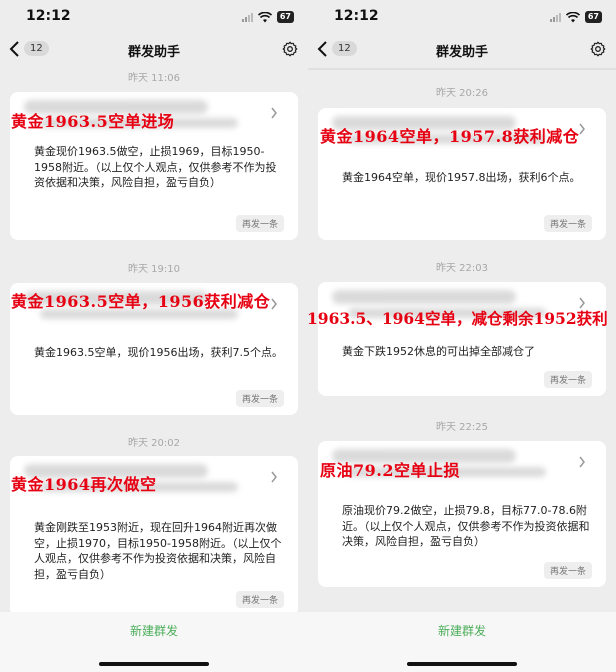 This screenshot has height=672, width=616. I want to click on message-timestamp: 昨天 20:02, so click(154, 443).